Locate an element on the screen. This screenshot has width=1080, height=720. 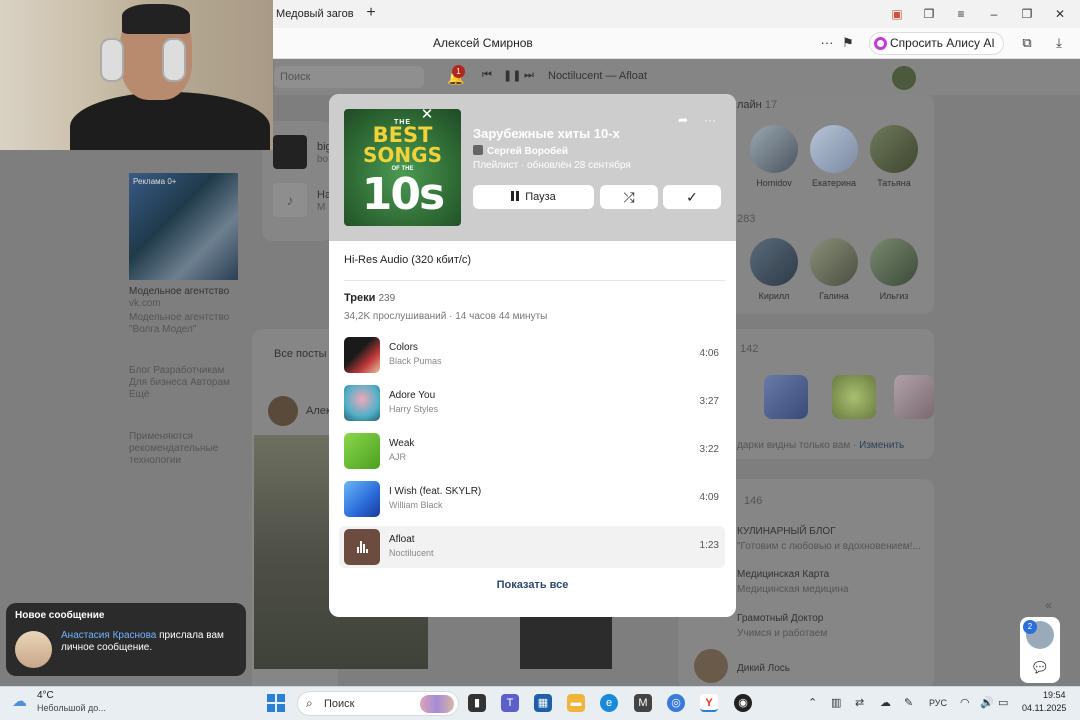
cloud-tray-icon: ☁ is located at coordinates (885, 702).